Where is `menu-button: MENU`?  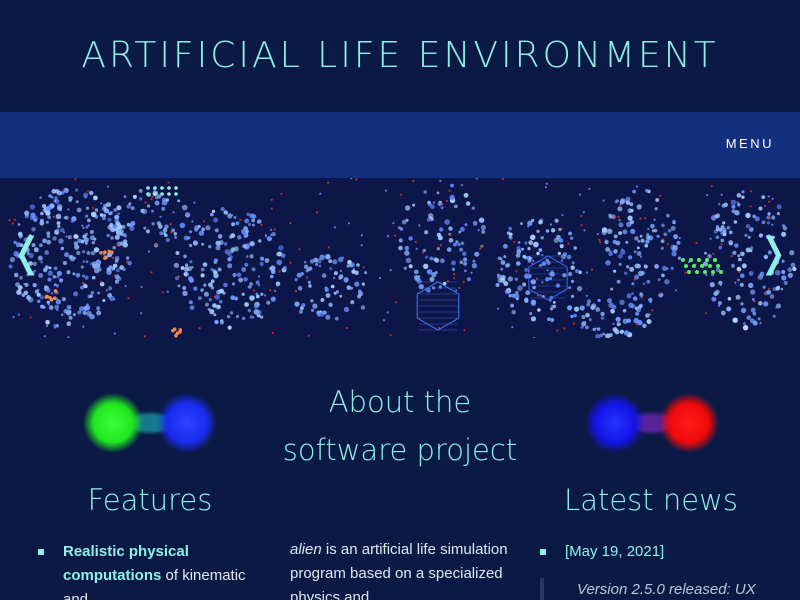 menu-button: MENU is located at coordinates (750, 143).